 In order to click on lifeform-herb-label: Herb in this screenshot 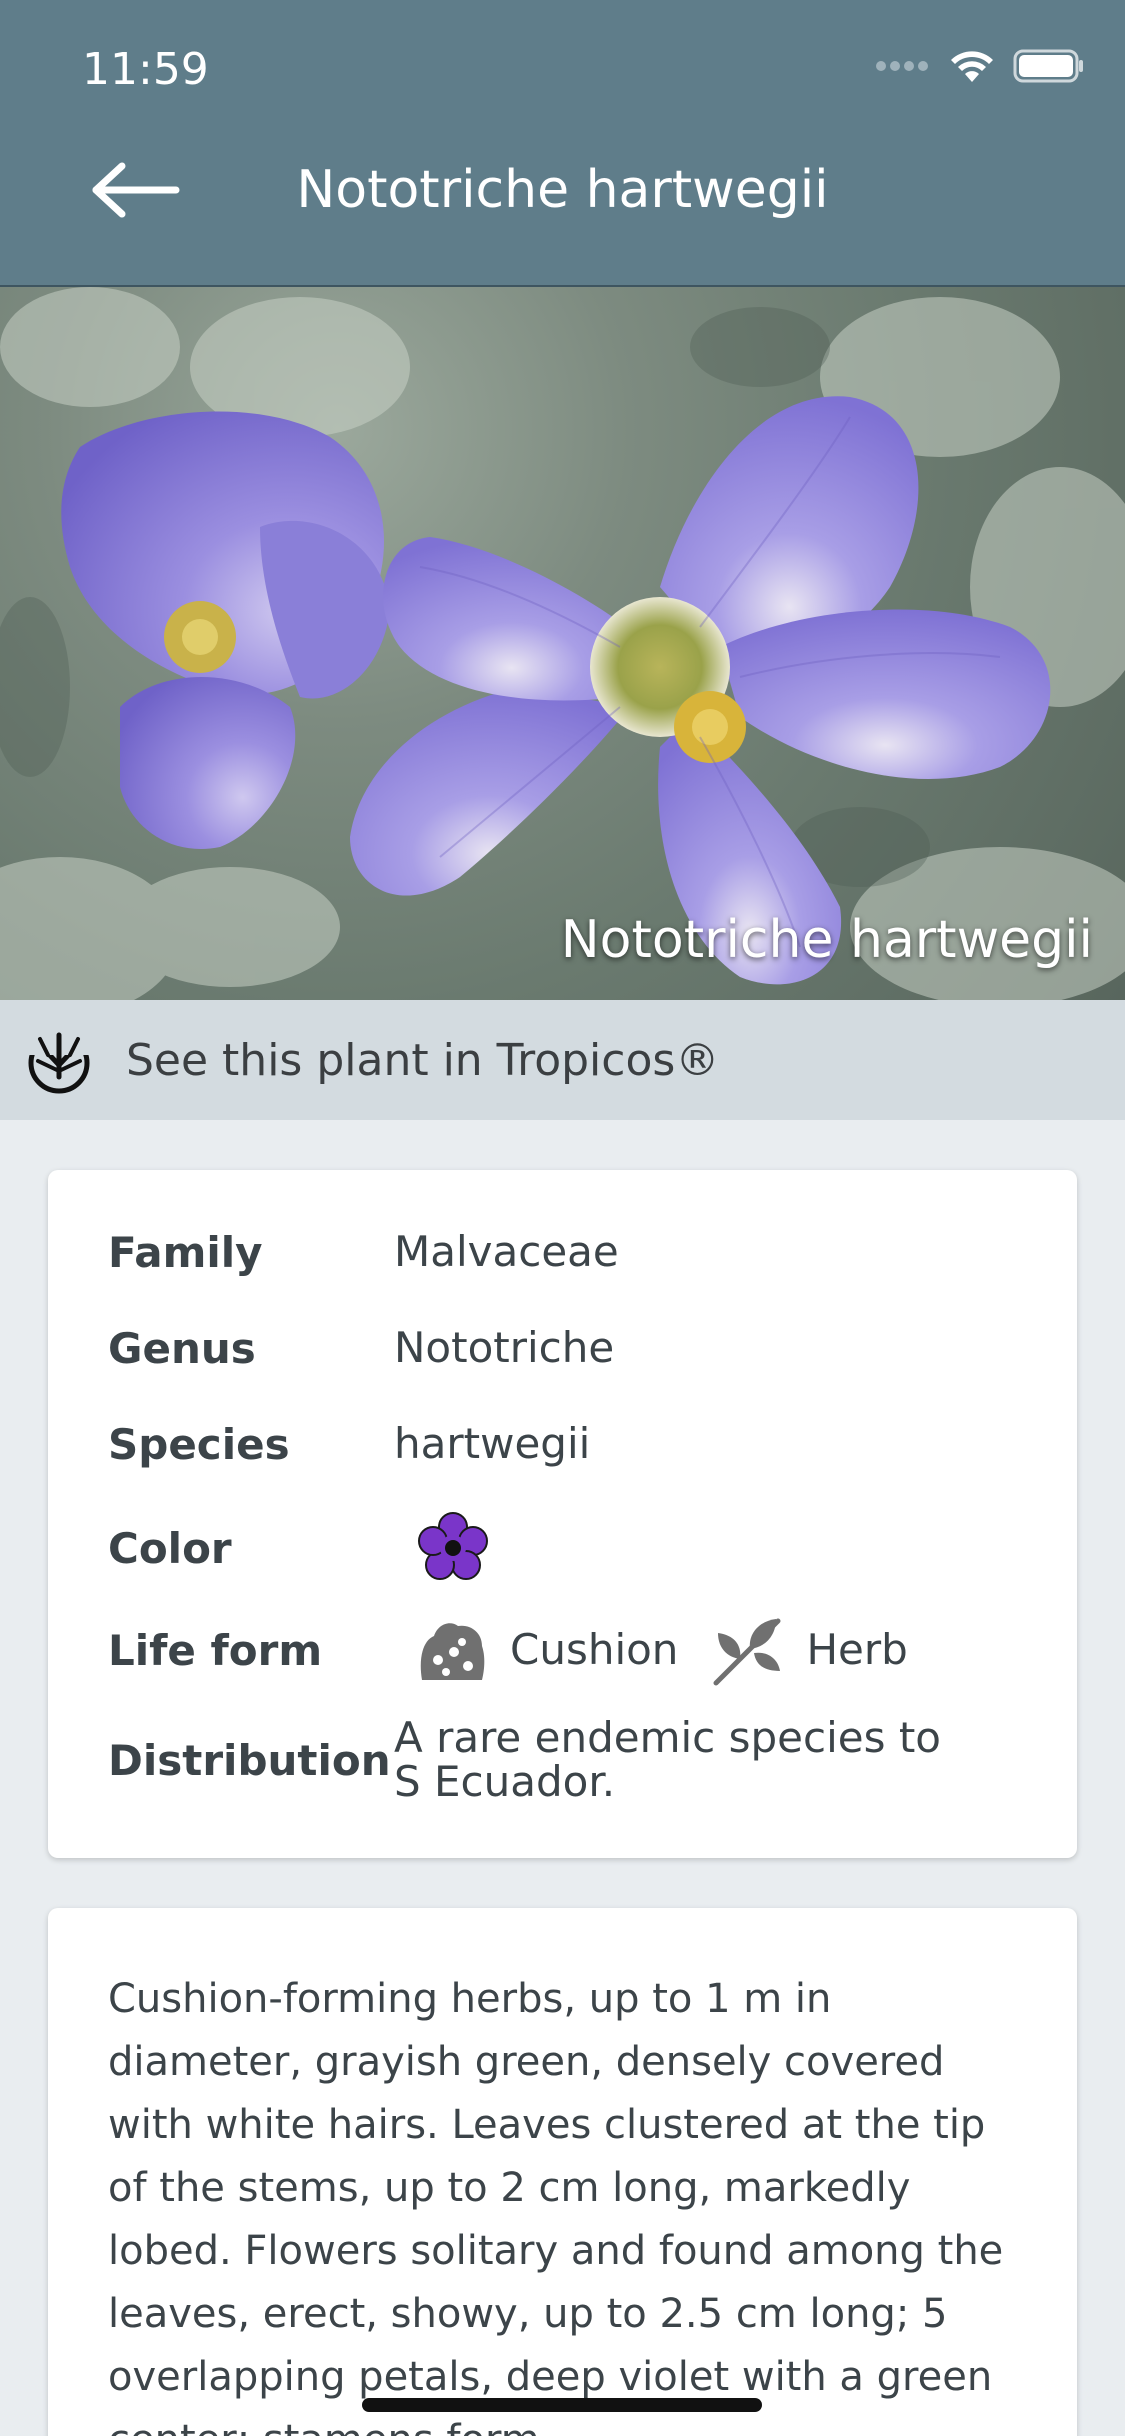, I will do `click(857, 1649)`.